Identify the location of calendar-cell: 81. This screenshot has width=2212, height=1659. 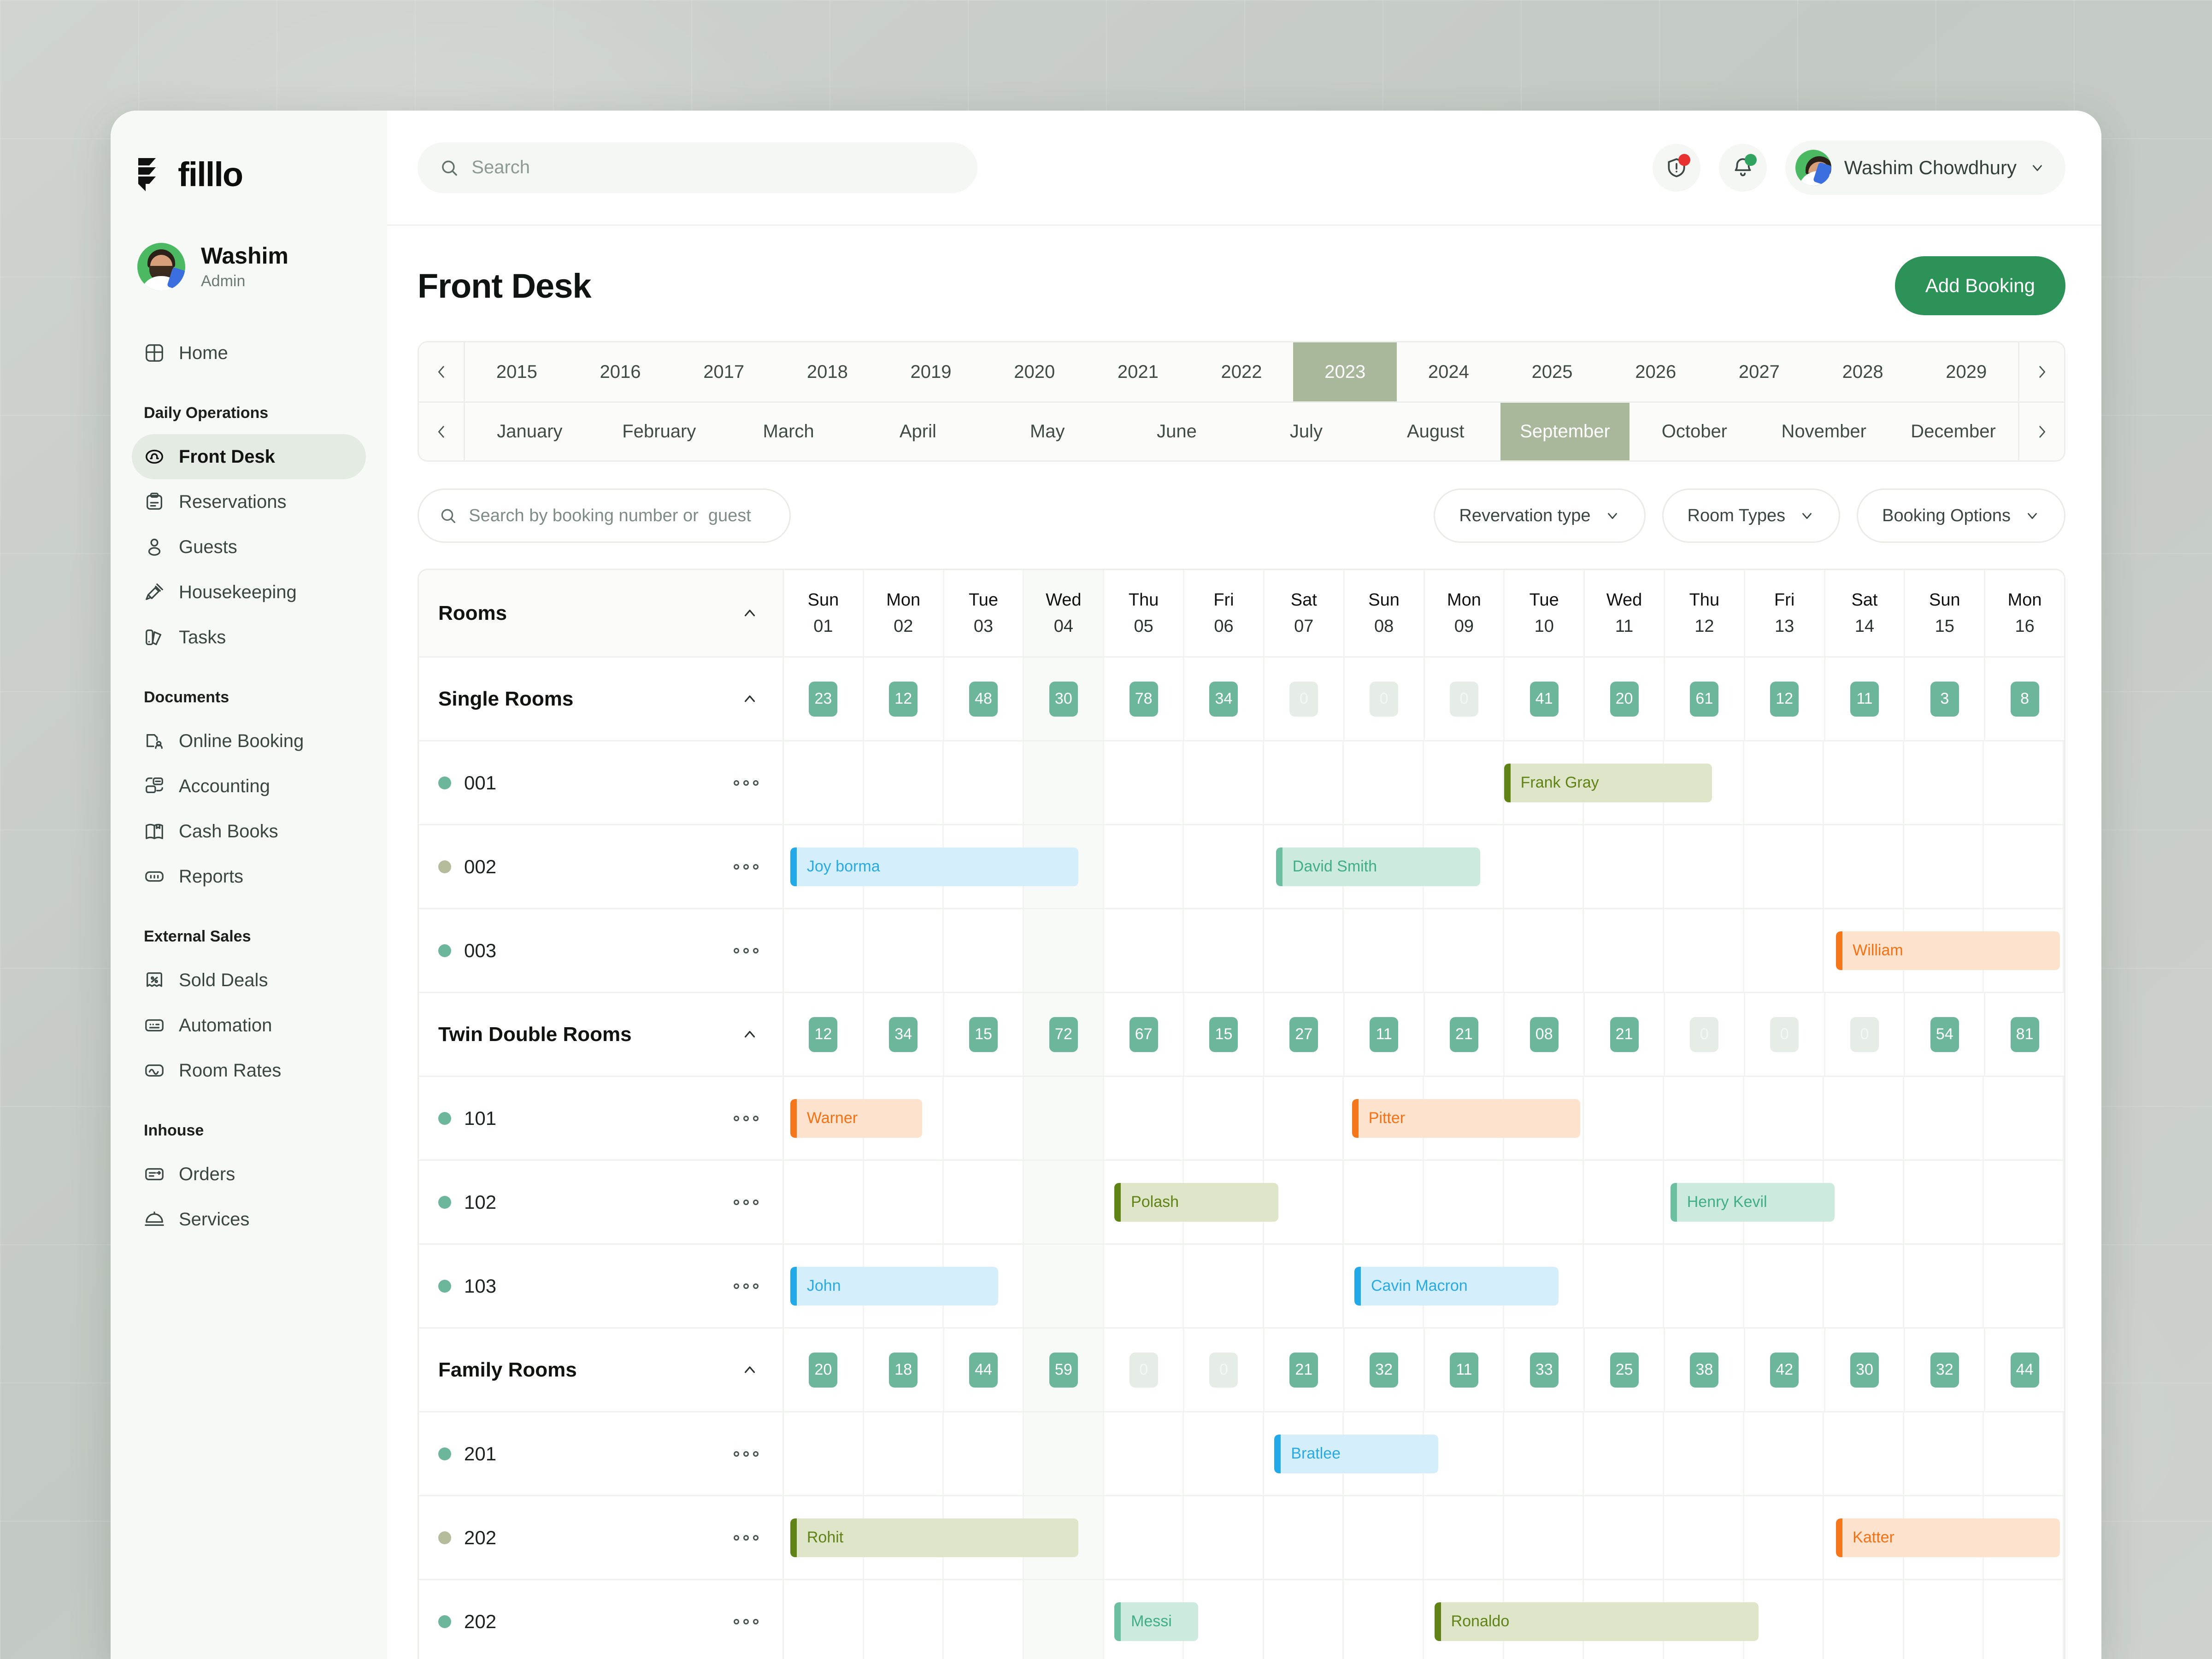
(2024, 1034).